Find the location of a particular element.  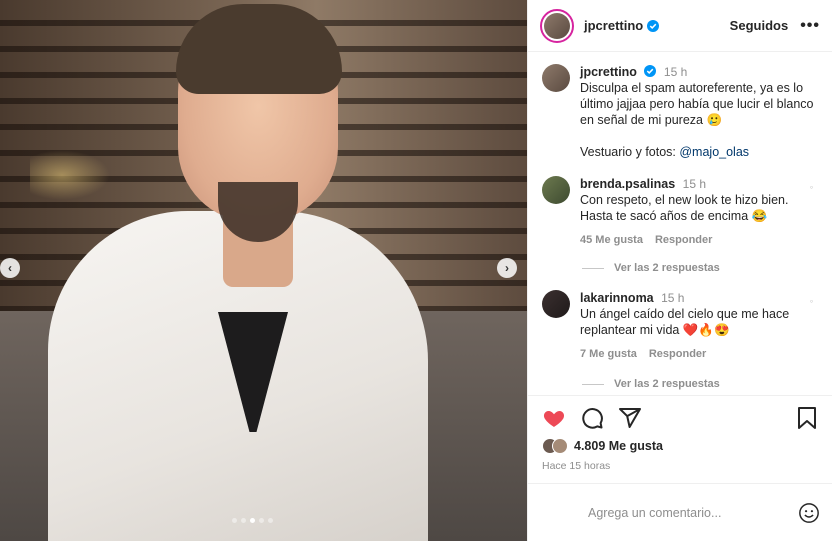

post-header: jpcrettino Seguidos ••• is located at coordinates (680, 26).